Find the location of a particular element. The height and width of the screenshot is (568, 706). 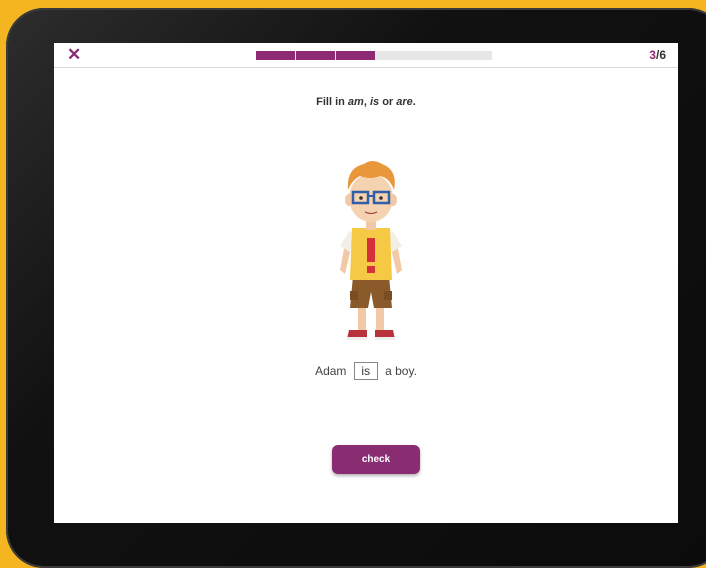

check-button: check is located at coordinates (376, 459).